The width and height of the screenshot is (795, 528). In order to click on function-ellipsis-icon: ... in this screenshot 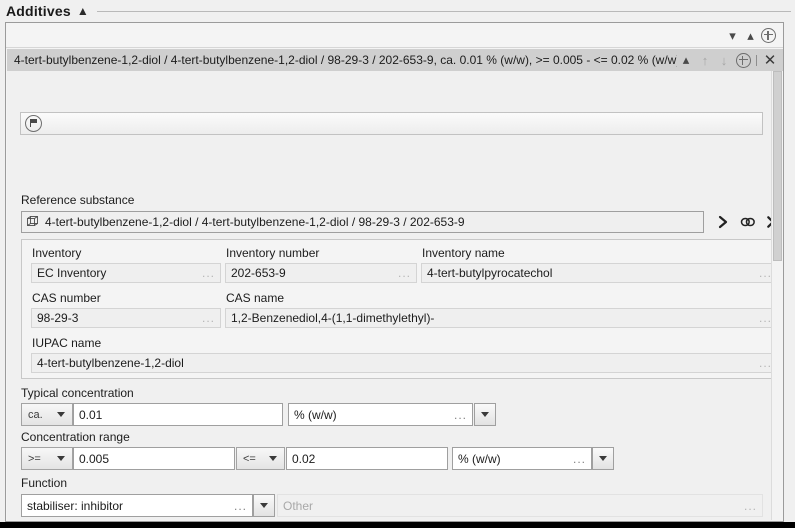, I will do `click(240, 506)`.